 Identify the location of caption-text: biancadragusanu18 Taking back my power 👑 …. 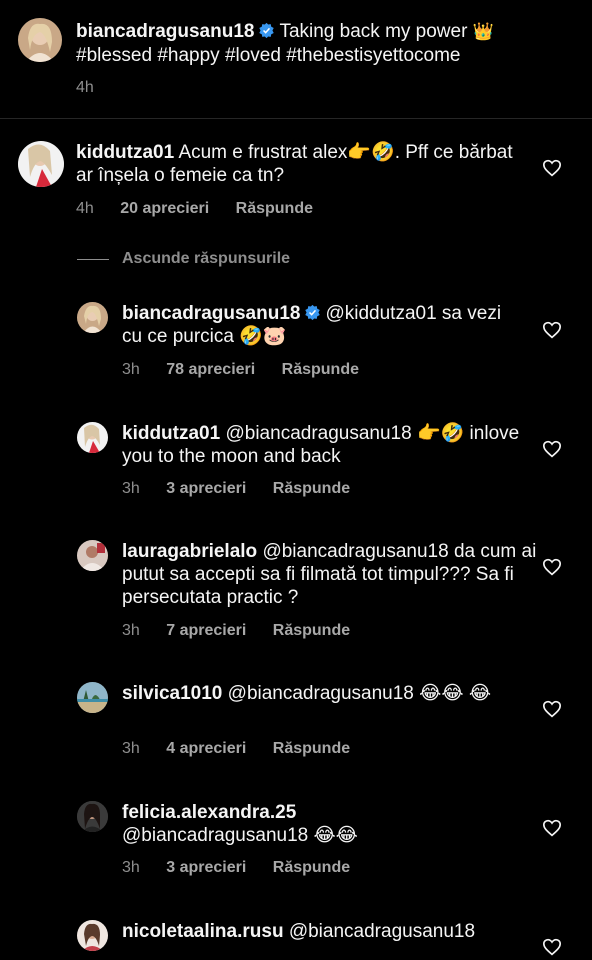
(285, 43).